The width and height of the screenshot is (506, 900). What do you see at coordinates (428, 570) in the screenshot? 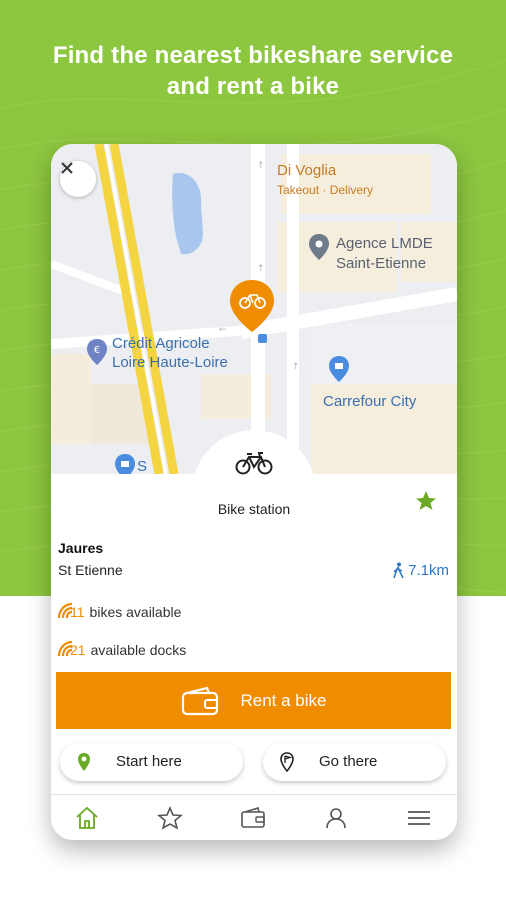
I see `distance-value: 7.1km` at bounding box center [428, 570].